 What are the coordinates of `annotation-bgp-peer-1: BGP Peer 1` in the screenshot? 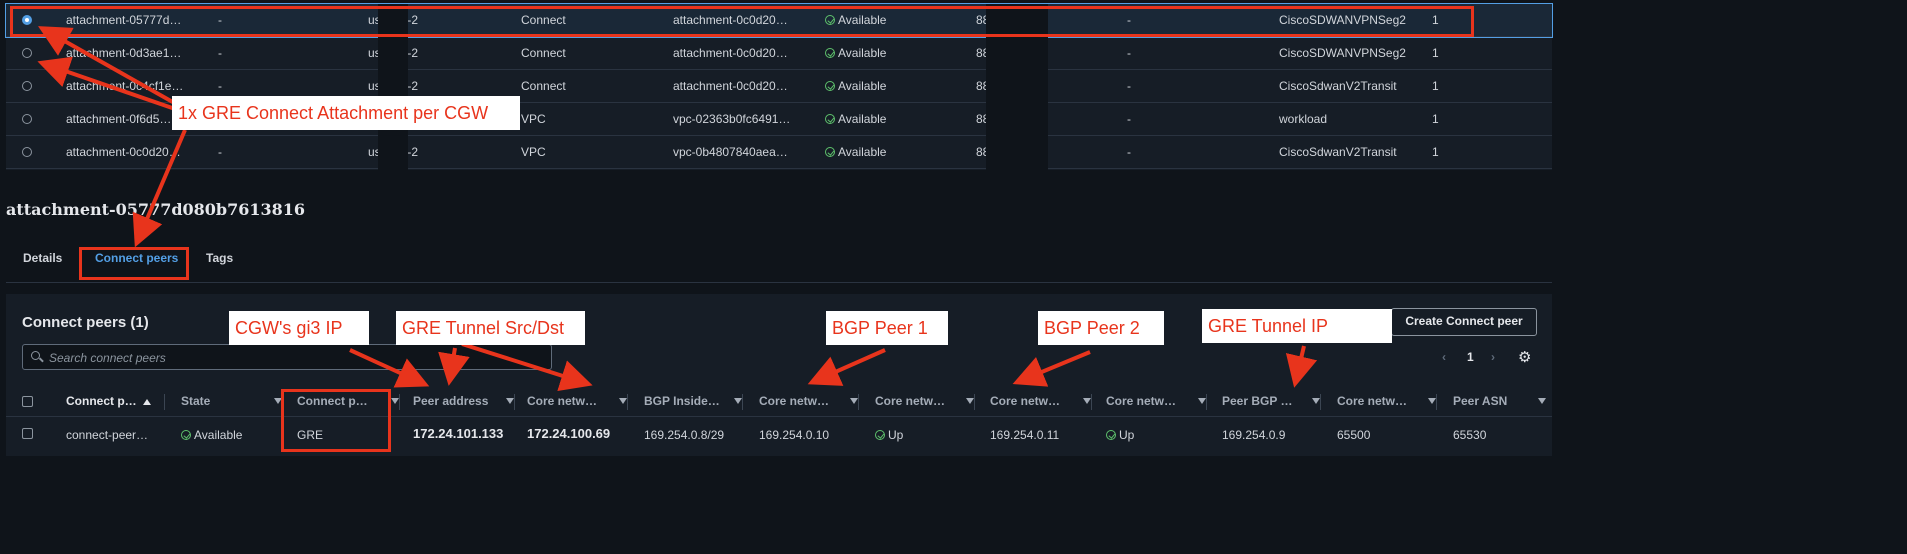 It's located at (887, 328).